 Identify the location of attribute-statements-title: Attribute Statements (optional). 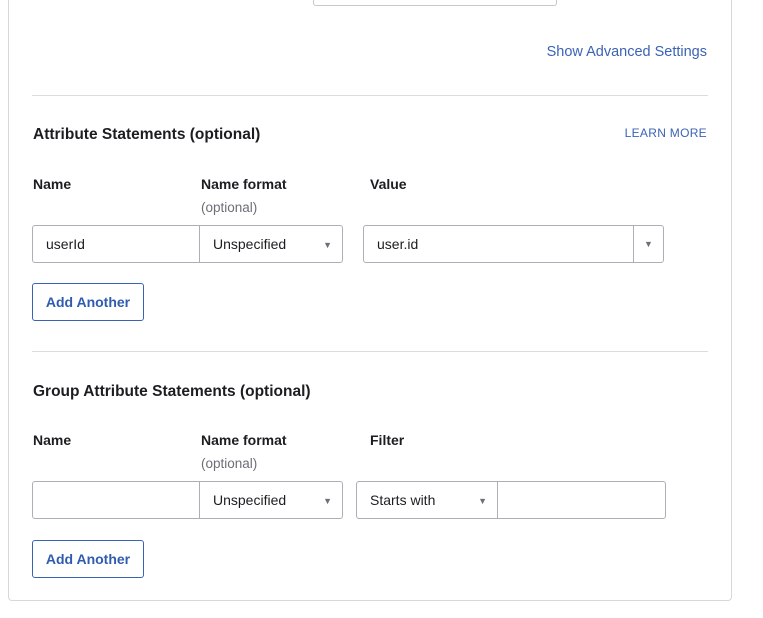
(147, 134).